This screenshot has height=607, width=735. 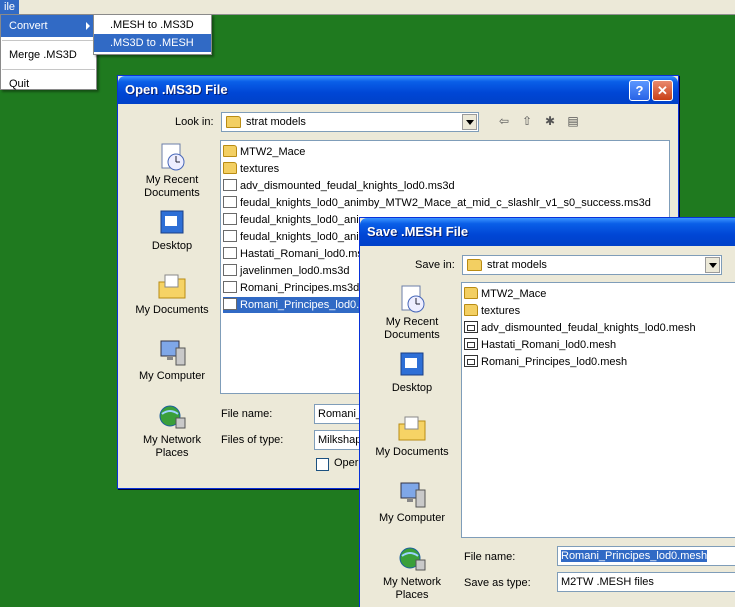 I want to click on list-item-label: Romani_Principes_lod0.mesh, so click(x=554, y=362).